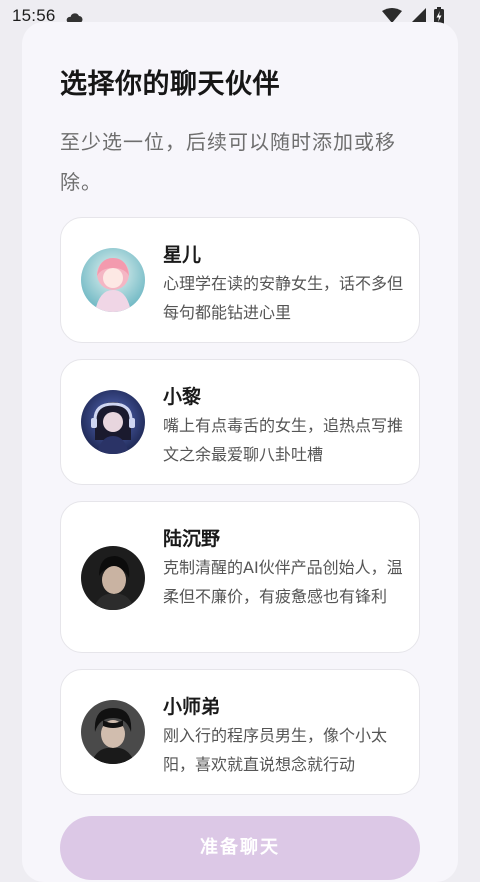  I want to click on companion-description: 克制清醒的AI伙伴产品创始人，温柔但不廉价，有疲惫感也有锋利, so click(283, 582).